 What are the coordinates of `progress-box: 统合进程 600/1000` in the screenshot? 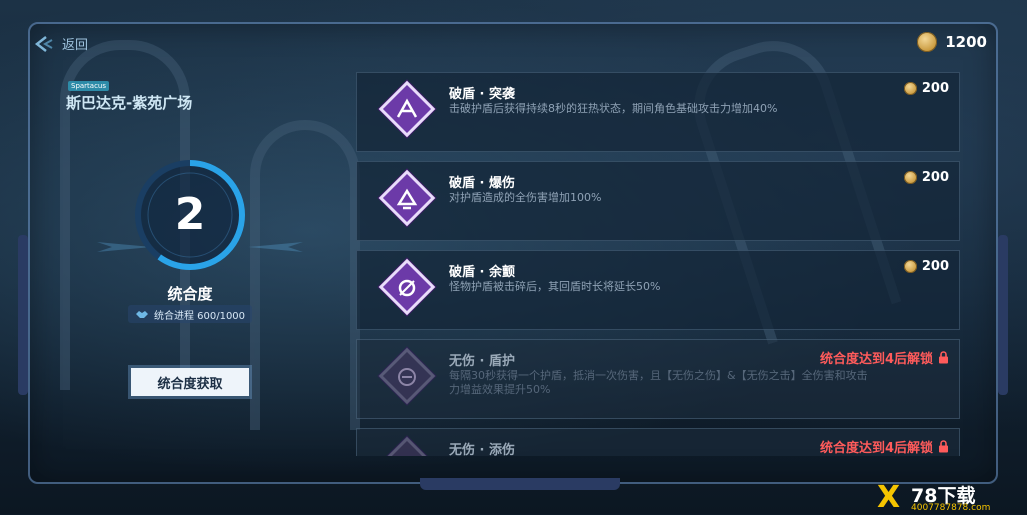 It's located at (190, 314).